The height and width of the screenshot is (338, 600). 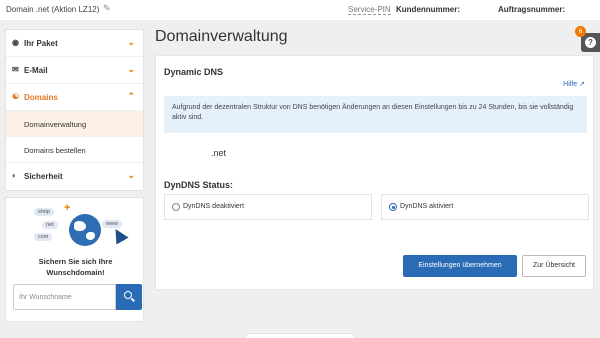 What do you see at coordinates (43, 176) in the screenshot?
I see `sidebar-item-label: Sicherheit` at bounding box center [43, 176].